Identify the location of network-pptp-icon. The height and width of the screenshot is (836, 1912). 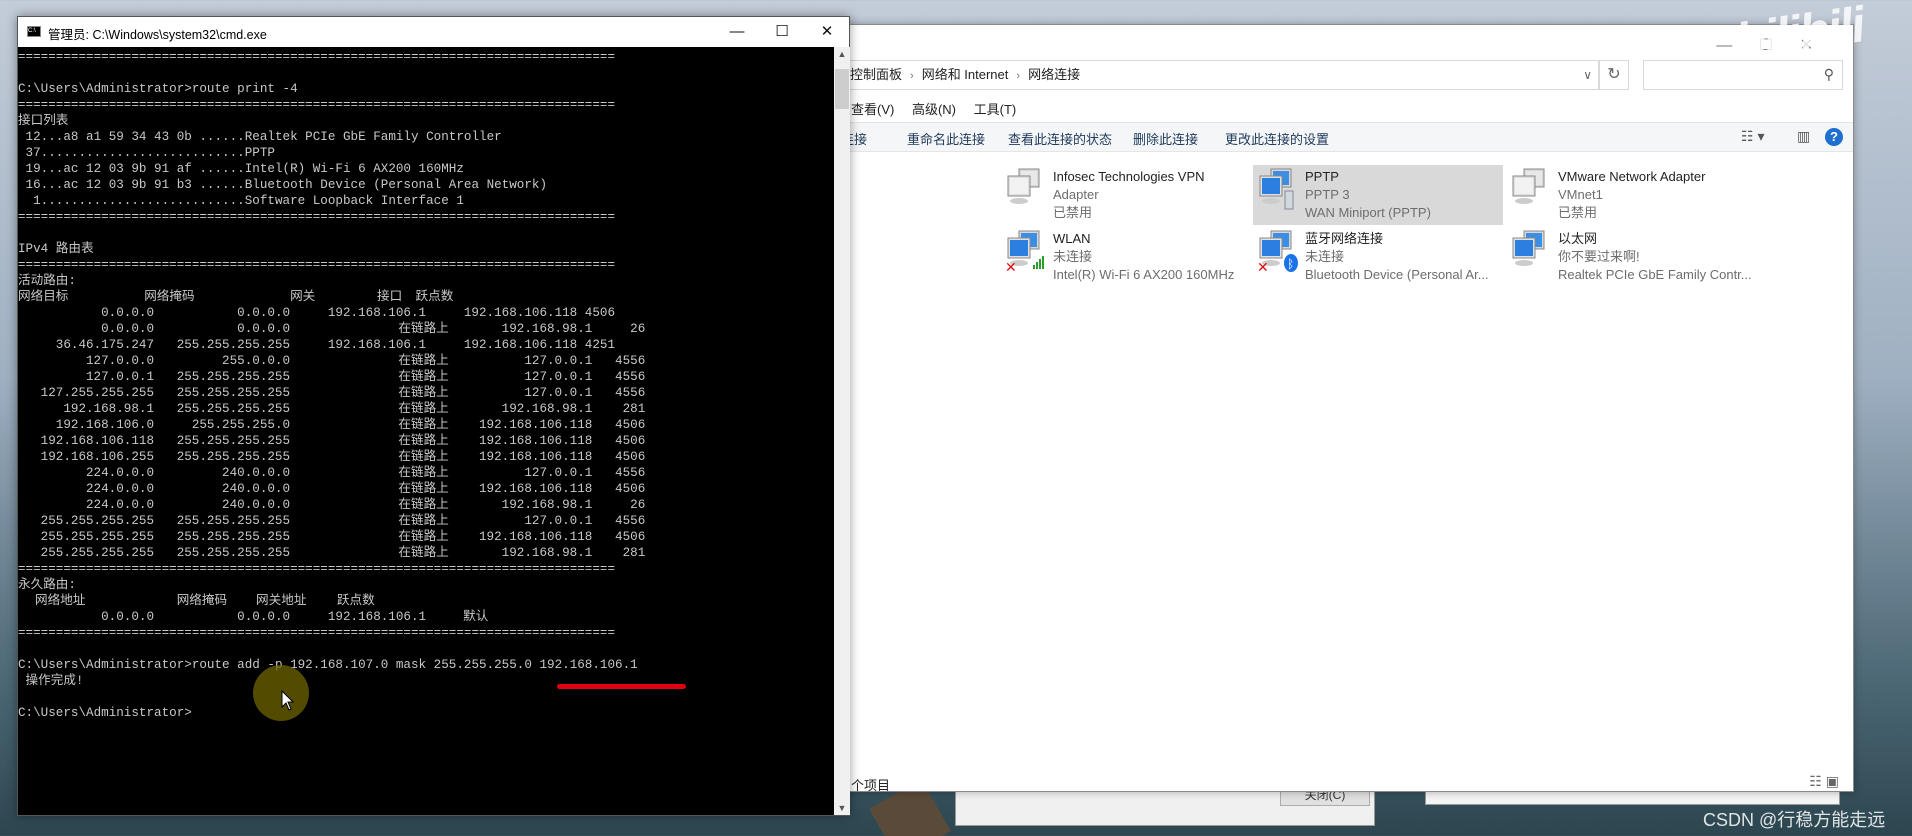
(1279, 189).